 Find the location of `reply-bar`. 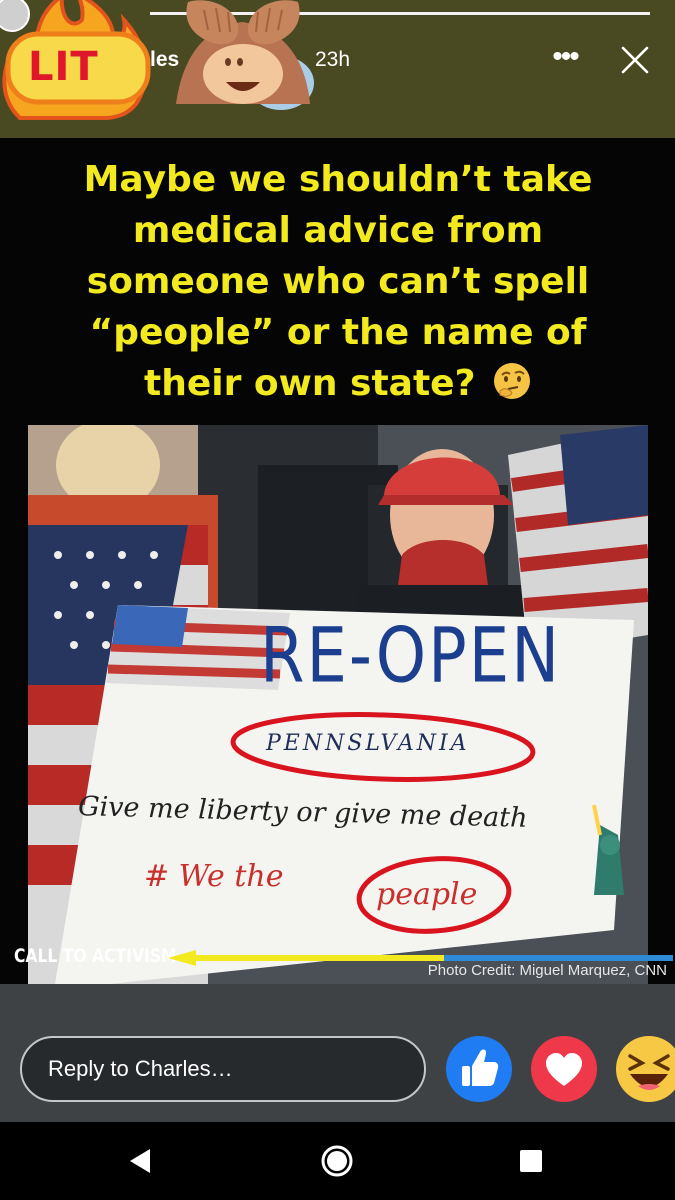

reply-bar is located at coordinates (337, 1053).